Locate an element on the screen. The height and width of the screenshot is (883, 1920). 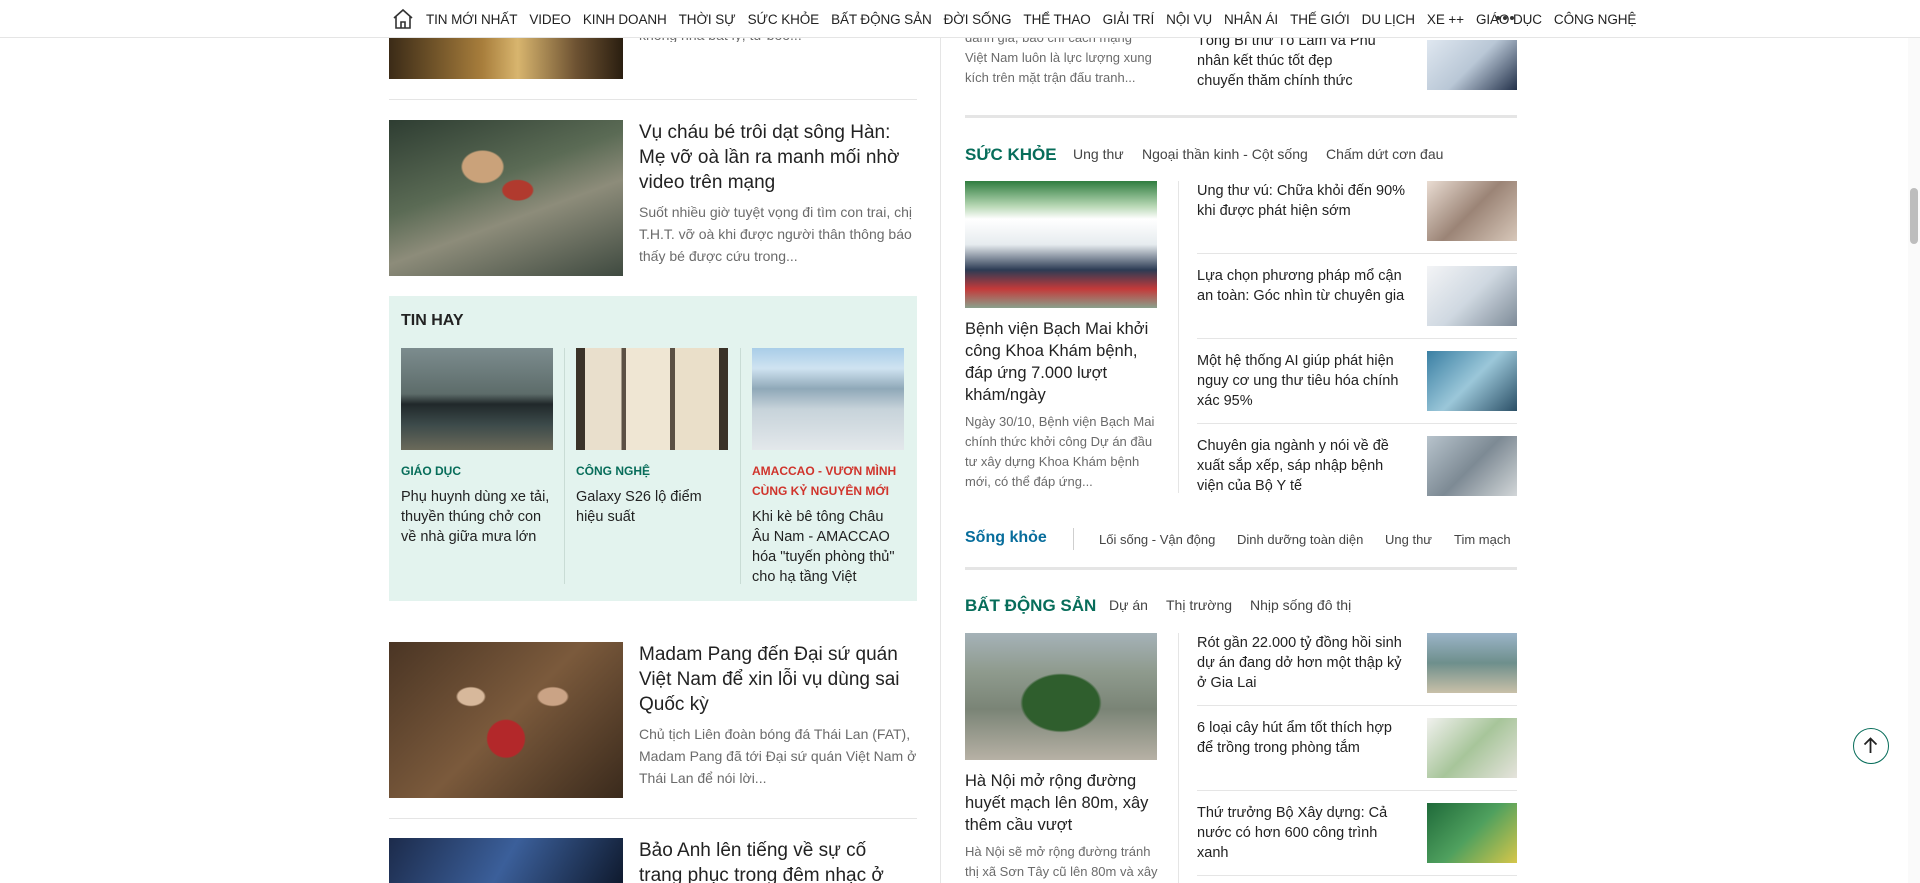
nav-item: NHÂN ÁI is located at coordinates (1251, 19).